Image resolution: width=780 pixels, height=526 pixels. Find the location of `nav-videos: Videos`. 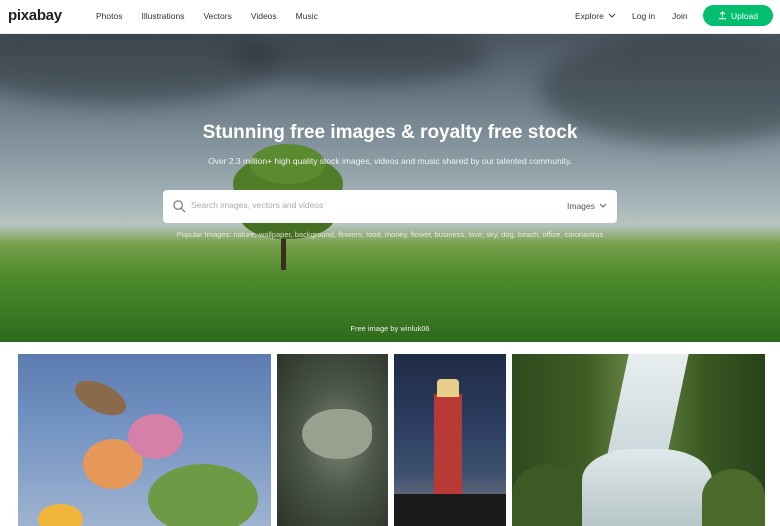

nav-videos: Videos is located at coordinates (264, 16).